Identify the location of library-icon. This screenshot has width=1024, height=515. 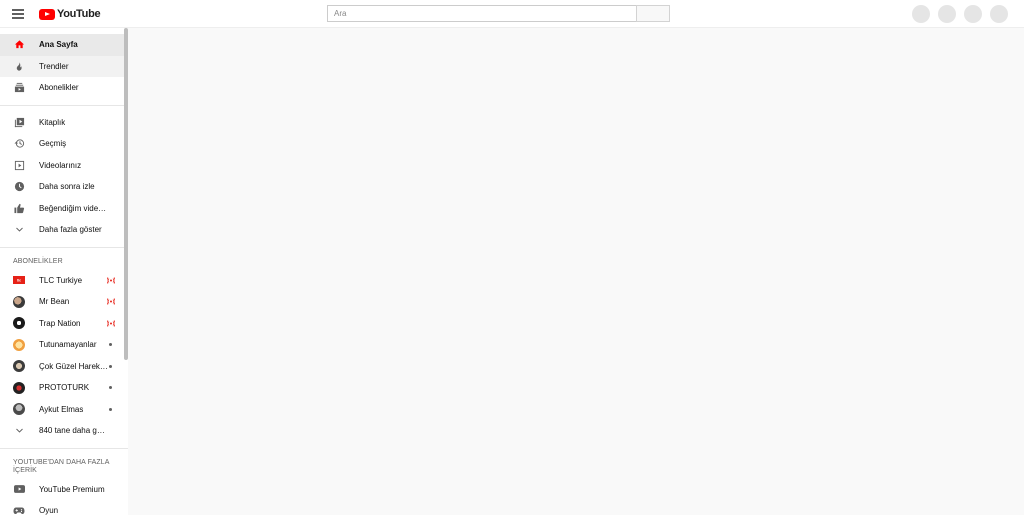
(19, 122).